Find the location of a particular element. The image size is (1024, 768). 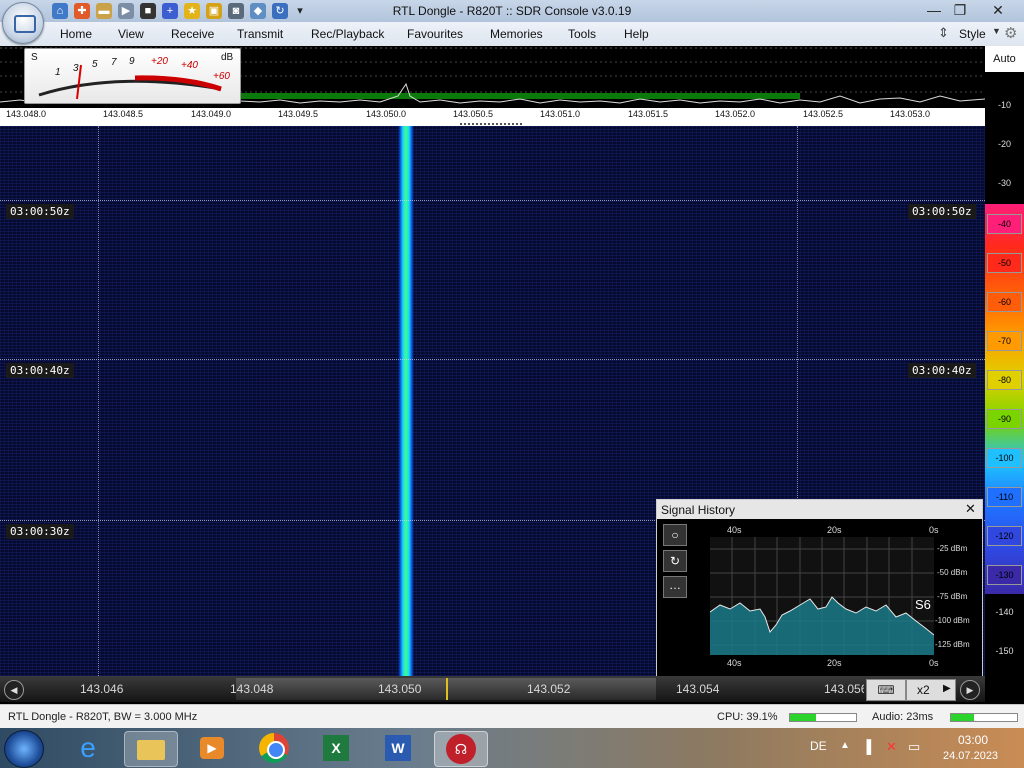

zoom-dropdown: x2 ▶ is located at coordinates (931, 690).